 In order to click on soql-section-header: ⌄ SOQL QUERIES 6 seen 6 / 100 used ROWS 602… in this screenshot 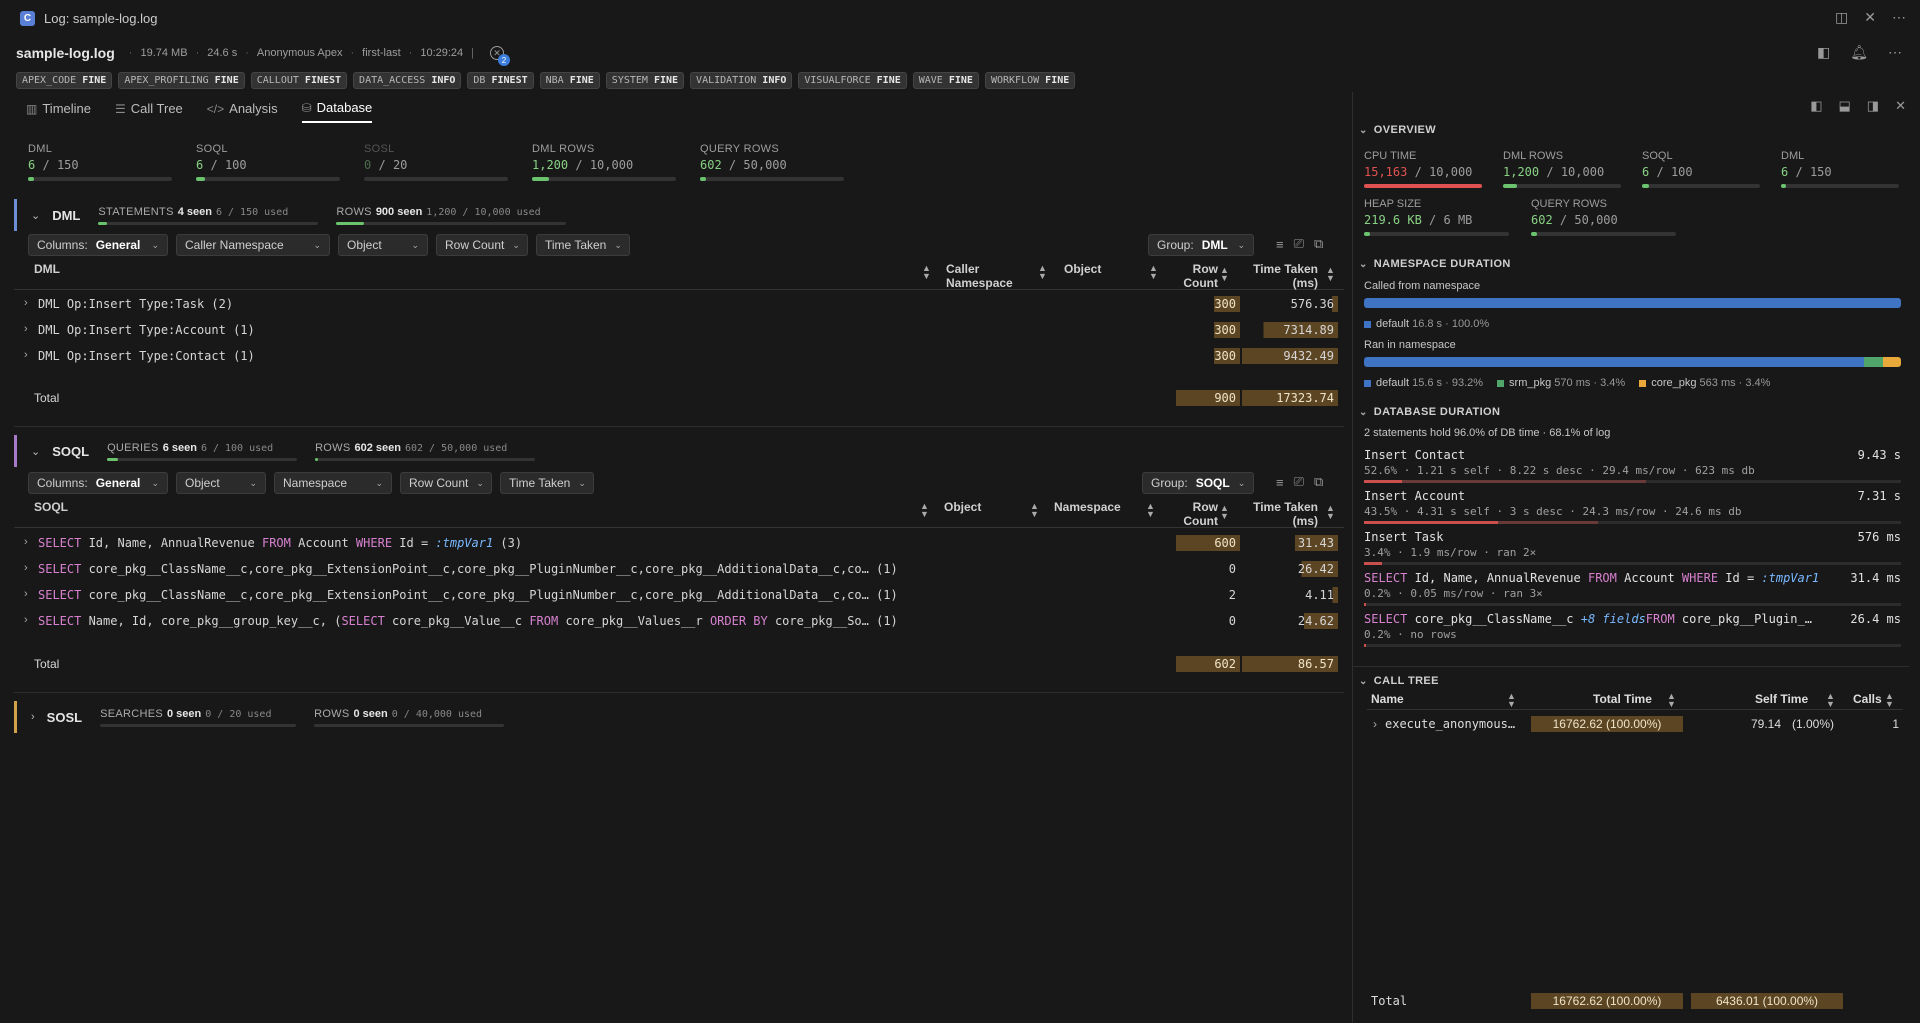, I will do `click(680, 451)`.